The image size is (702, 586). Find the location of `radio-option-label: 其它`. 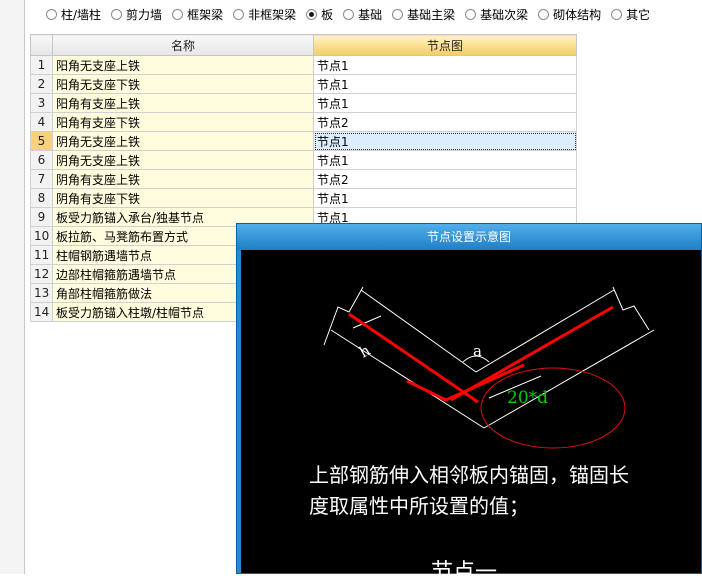

radio-option-label: 其它 is located at coordinates (638, 14).